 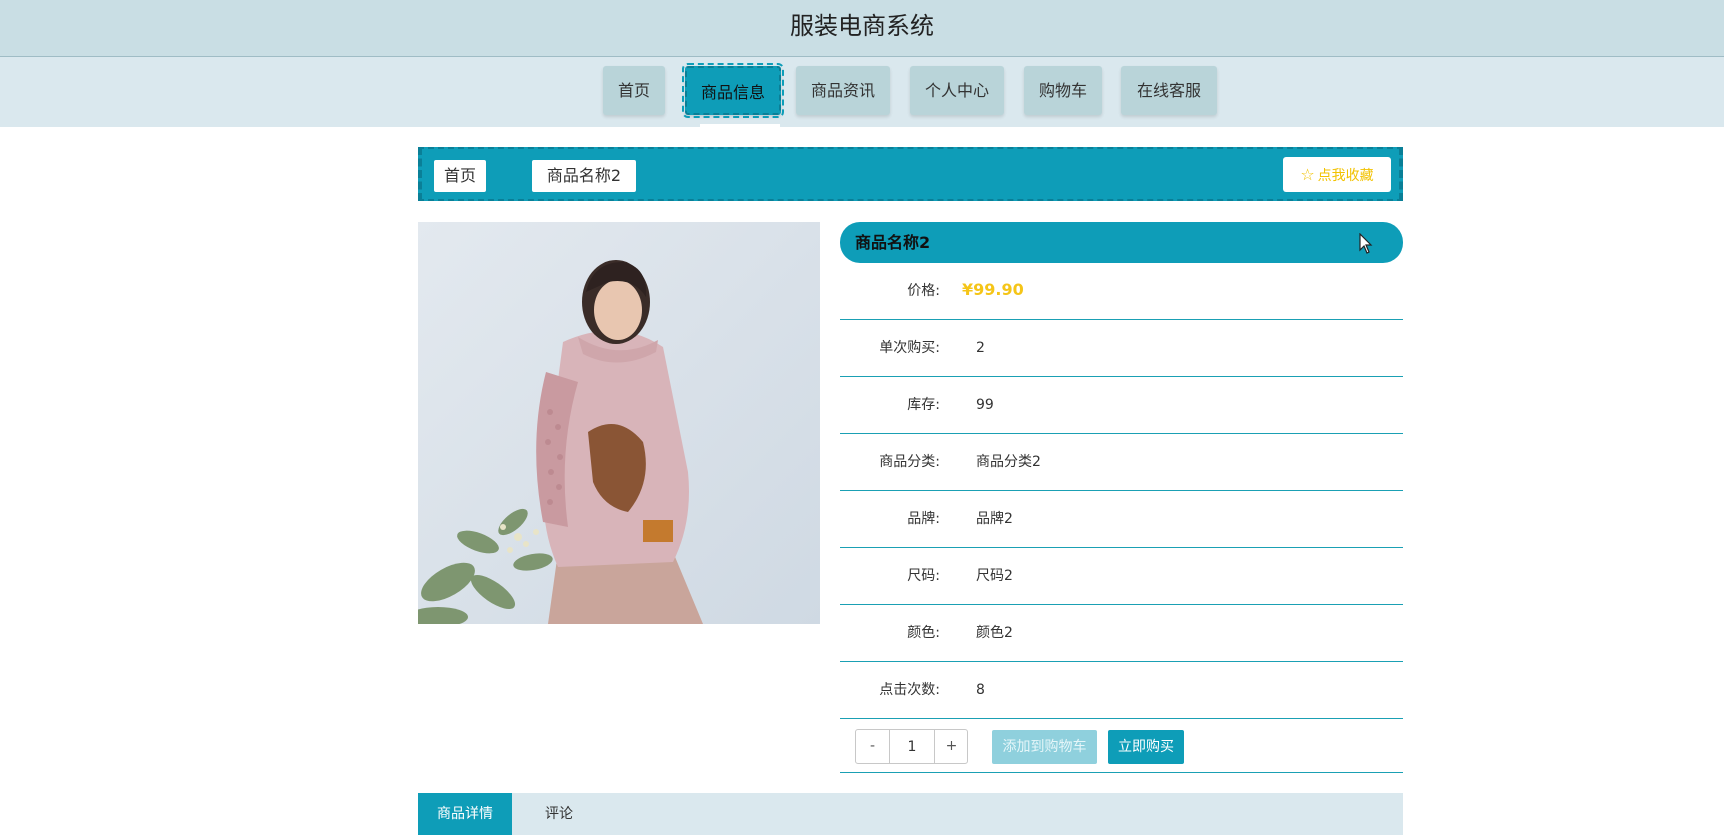 What do you see at coordinates (994, 633) in the screenshot?
I see `field-value: 颜色2` at bounding box center [994, 633].